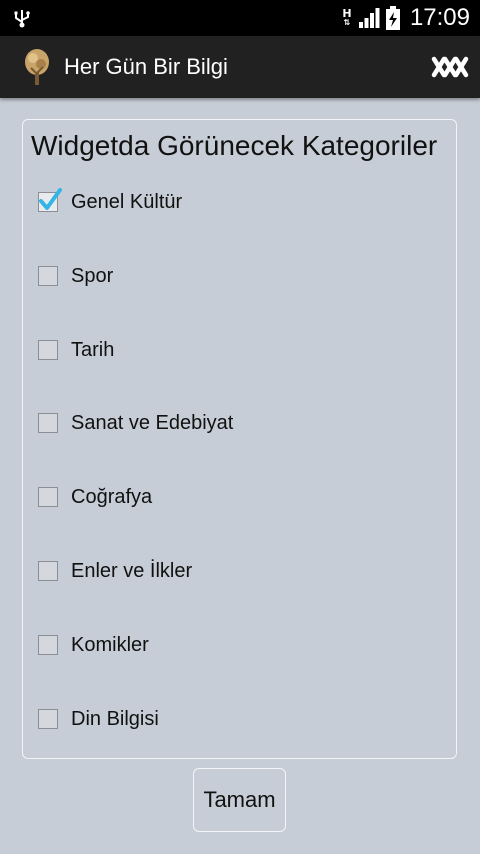  I want to click on checkbox-cografya, so click(48, 497).